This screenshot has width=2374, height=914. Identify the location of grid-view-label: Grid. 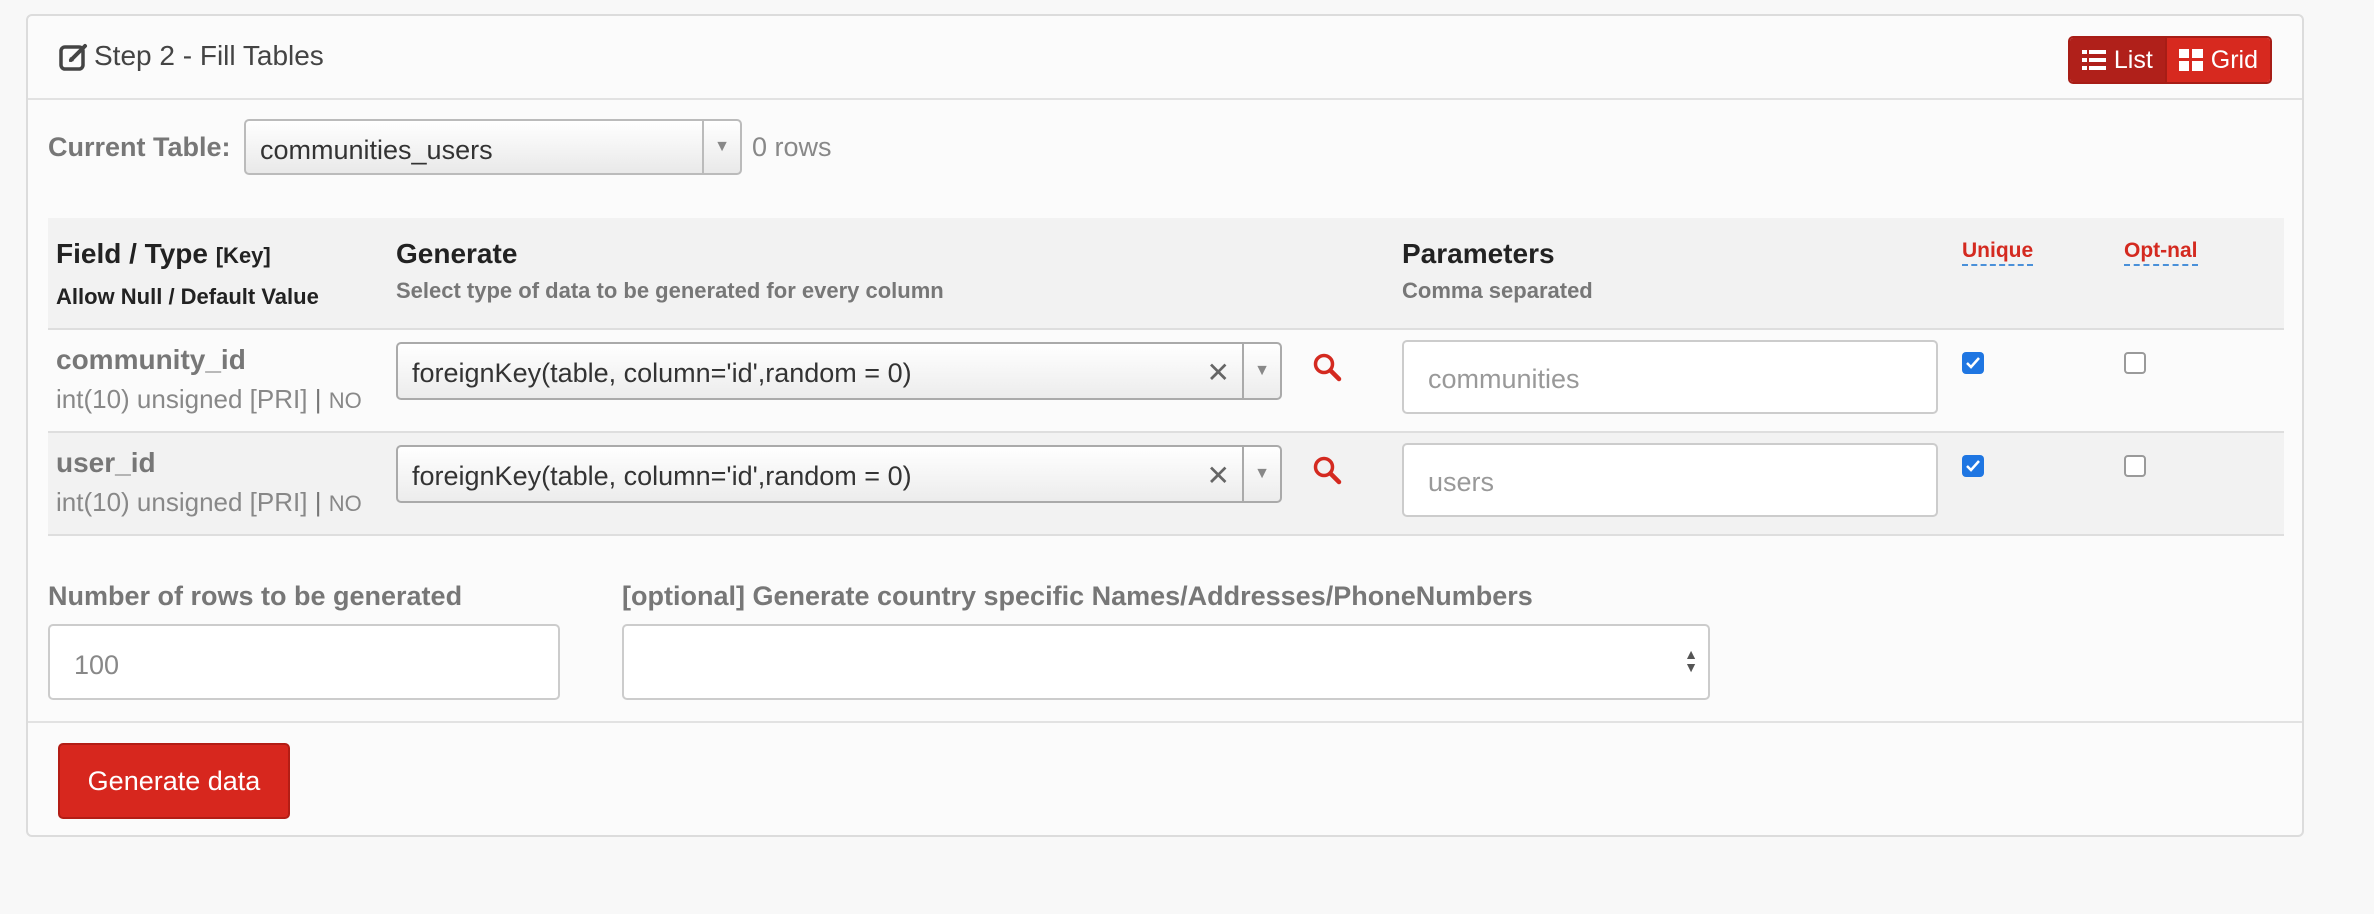
(2234, 59).